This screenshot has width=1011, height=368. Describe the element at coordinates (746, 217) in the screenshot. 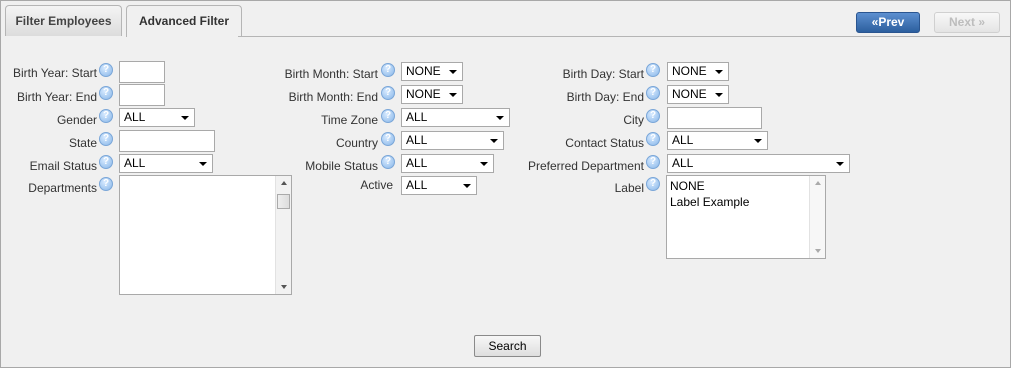

I see `label-listbox: NONE Label Example` at that location.